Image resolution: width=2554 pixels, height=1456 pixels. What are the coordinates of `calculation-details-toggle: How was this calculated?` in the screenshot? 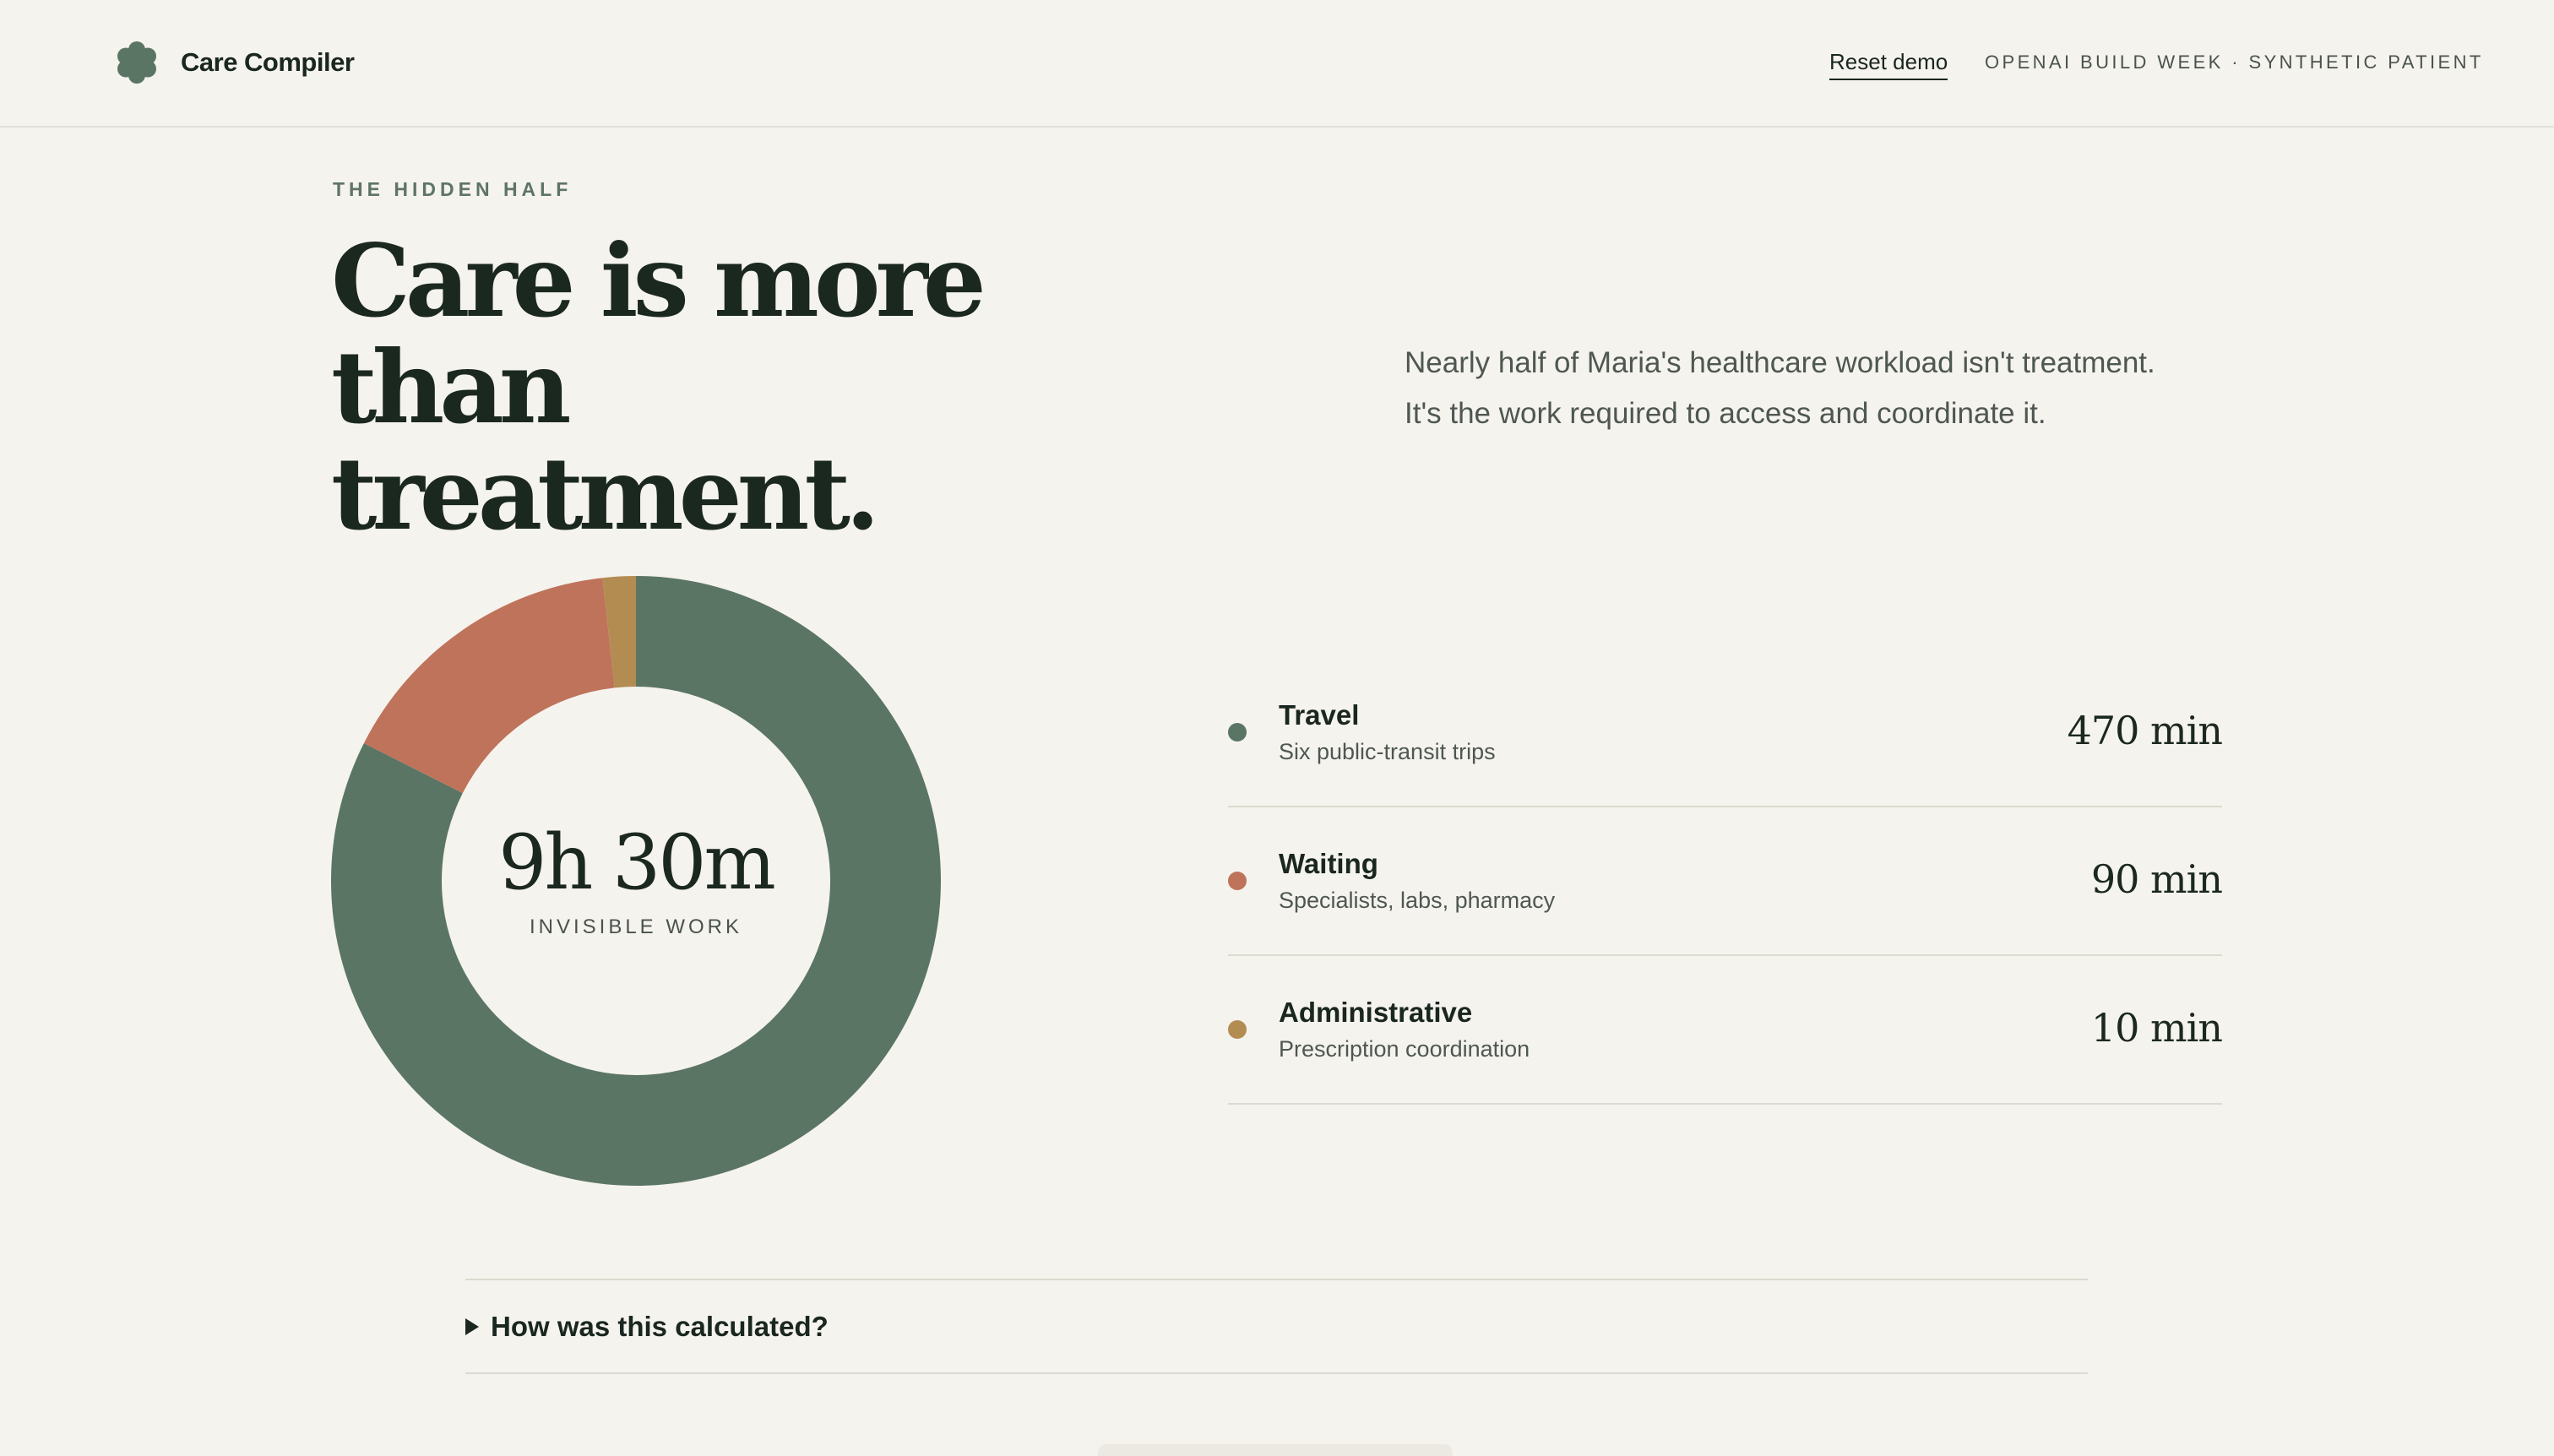 It's located at (1276, 1327).